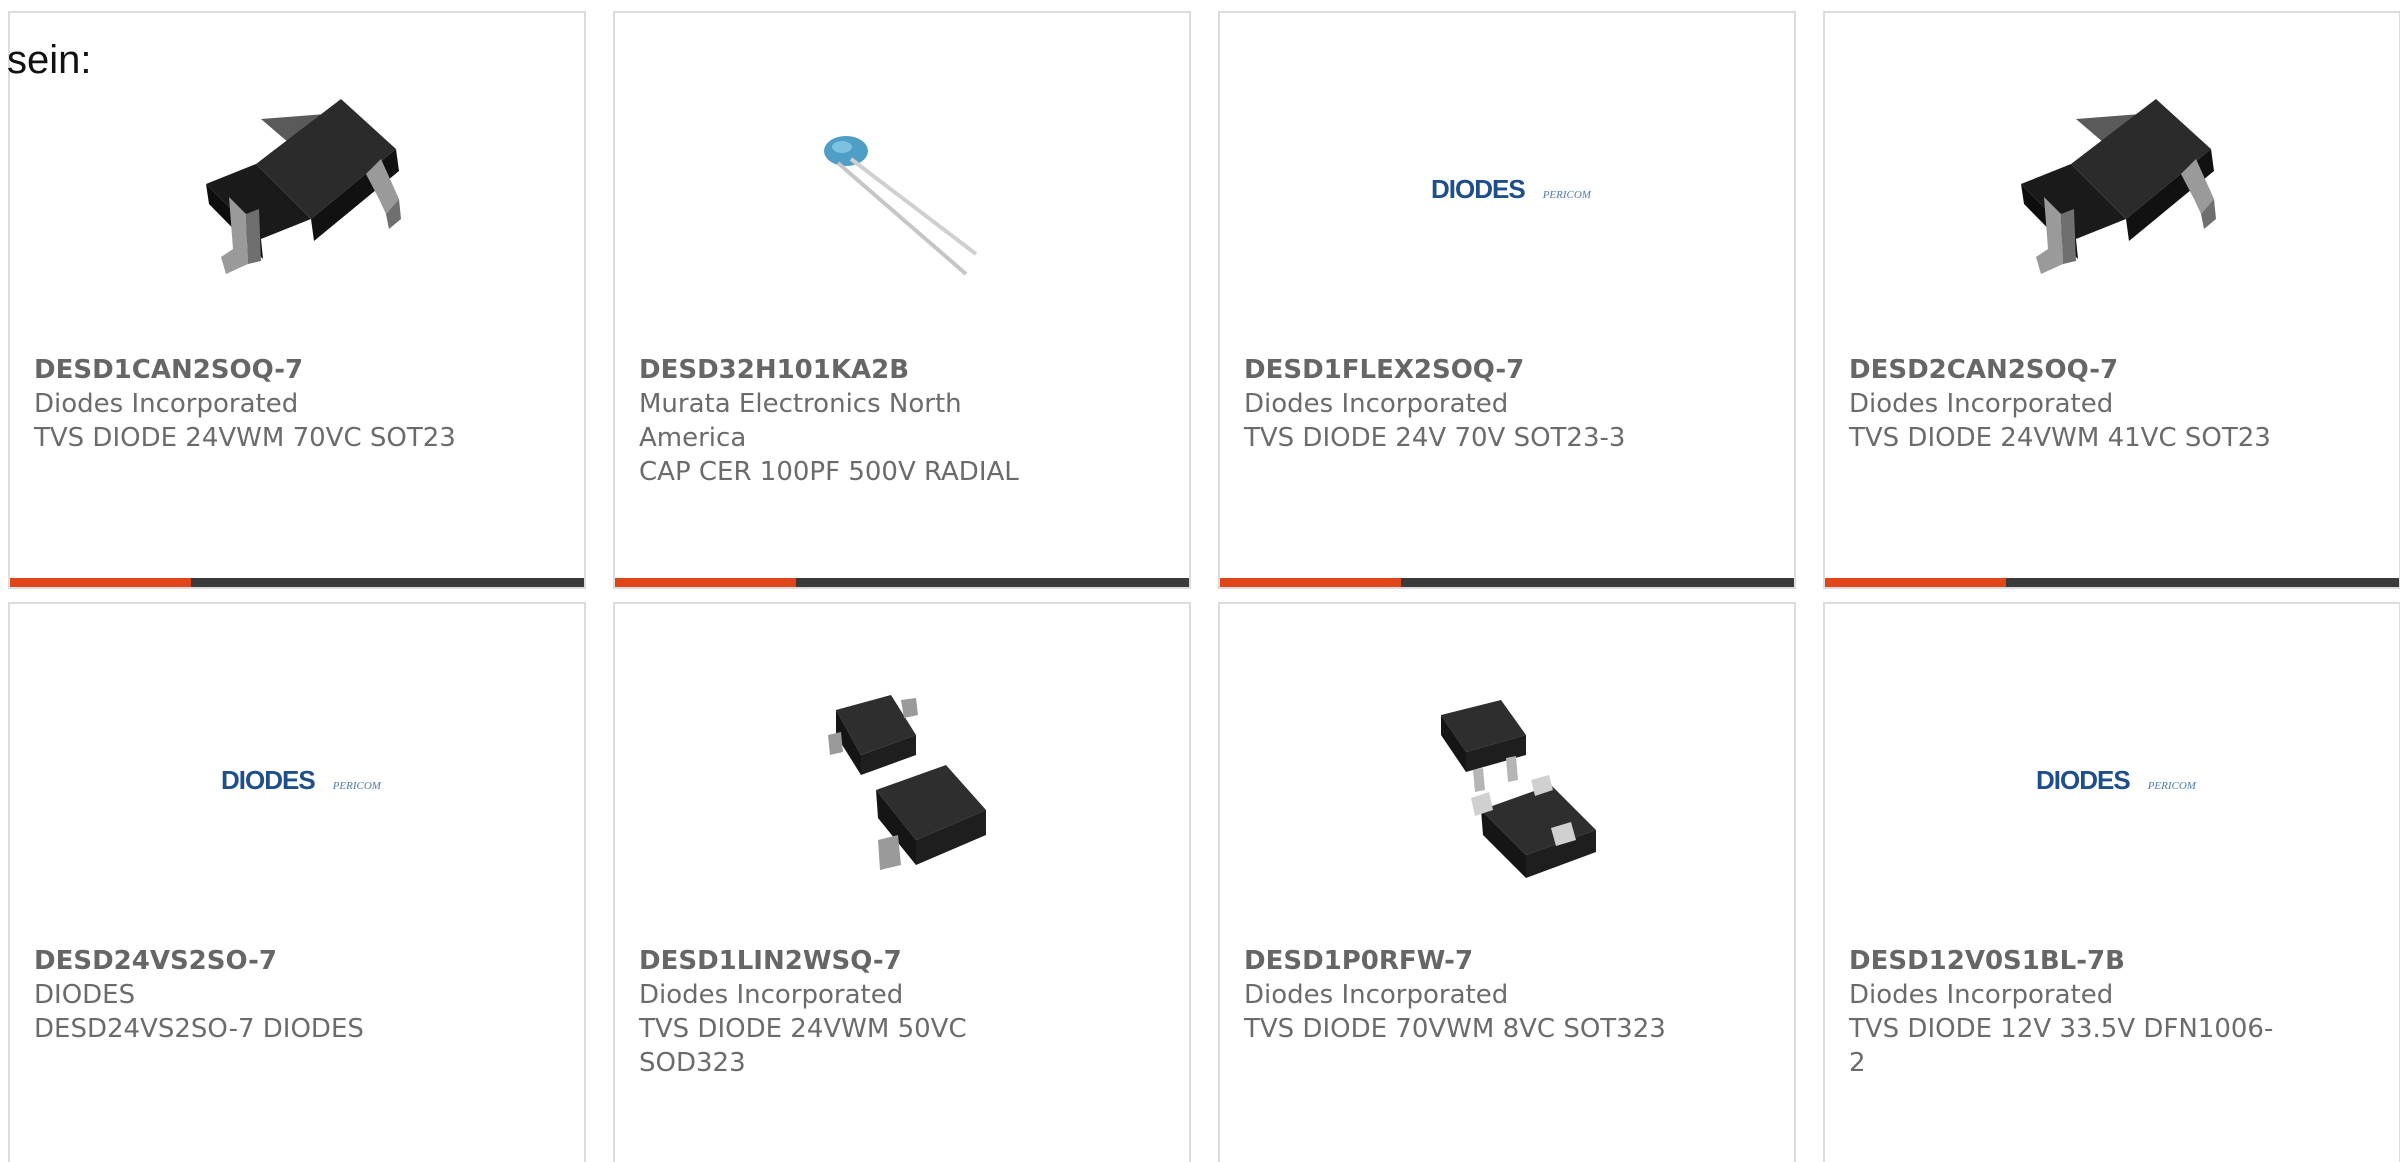 The height and width of the screenshot is (1162, 2400). What do you see at coordinates (1987, 961) in the screenshot?
I see `part-number: DESD12V0S1BL-7B` at bounding box center [1987, 961].